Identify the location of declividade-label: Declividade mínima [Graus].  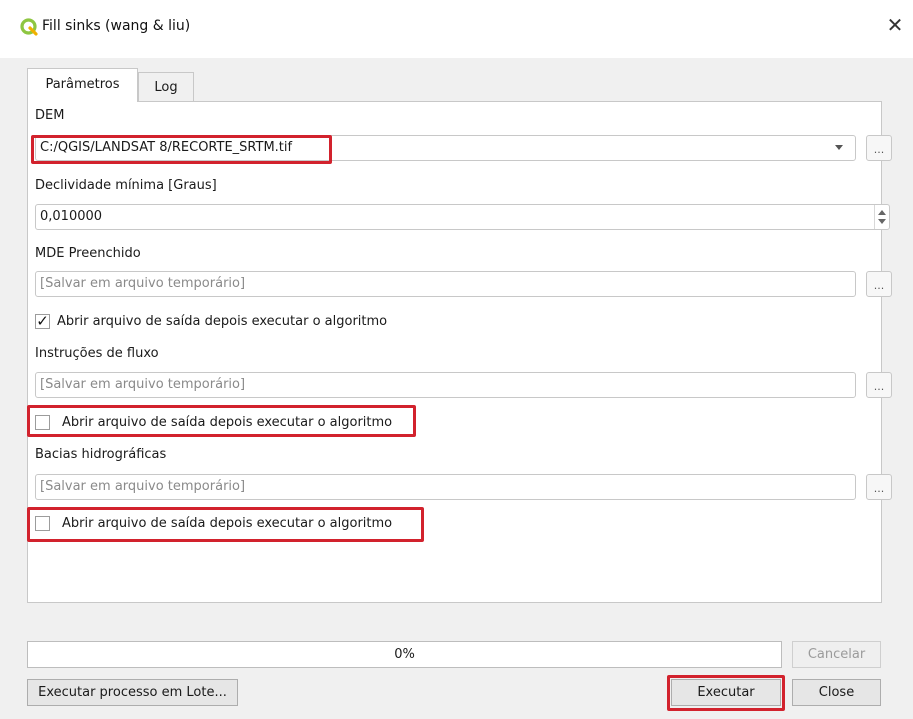
(126, 185).